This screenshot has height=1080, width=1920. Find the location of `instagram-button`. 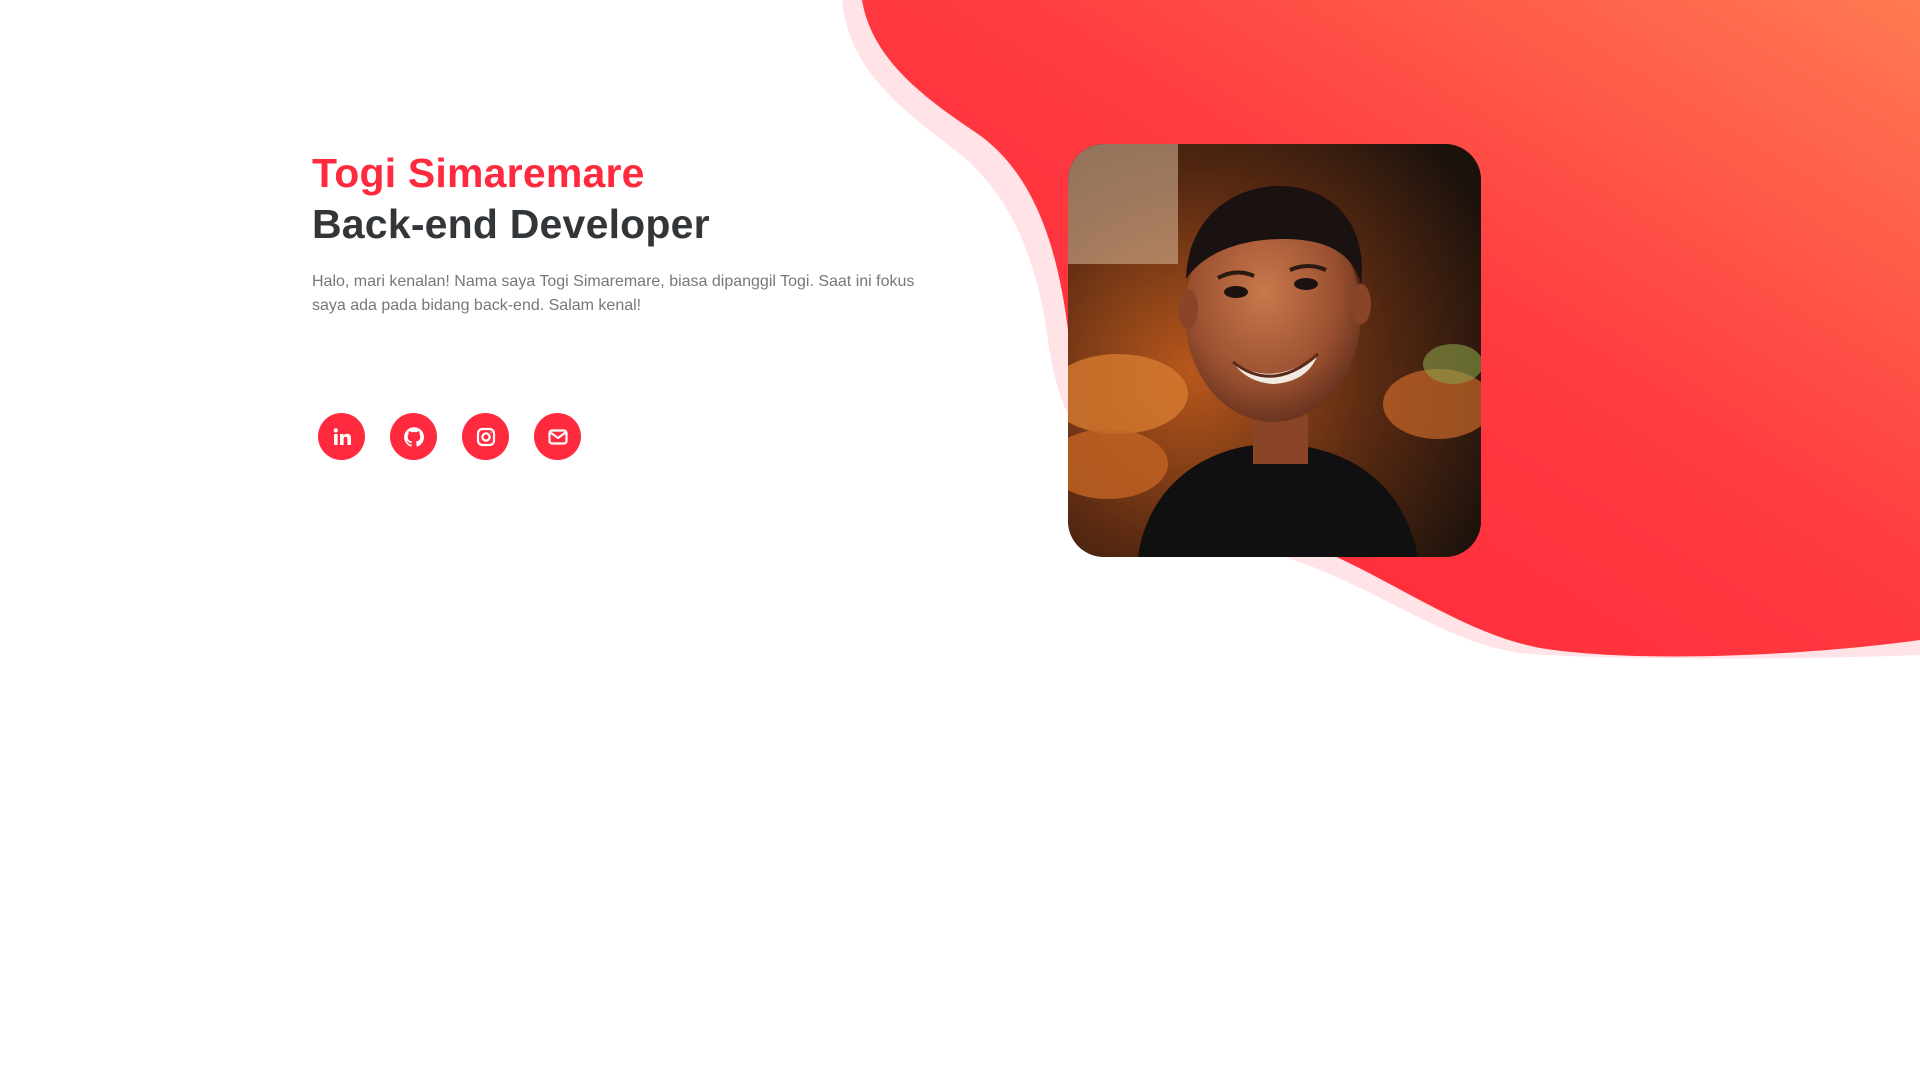

instagram-button is located at coordinates (485, 436).